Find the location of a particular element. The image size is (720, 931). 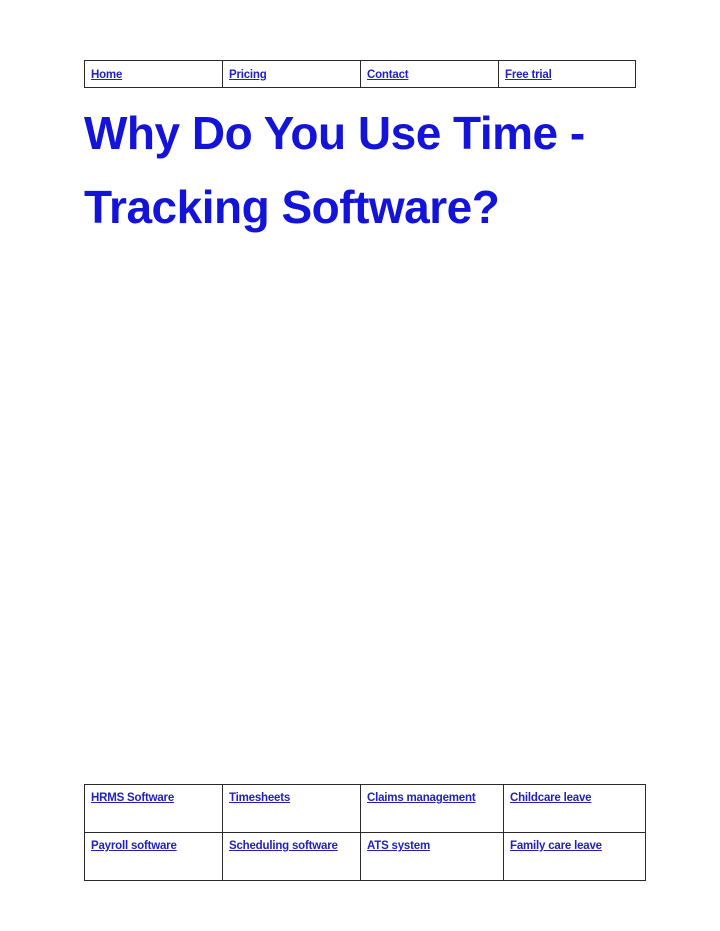

footer-cell-claims-management: Claims management is located at coordinates (432, 808).